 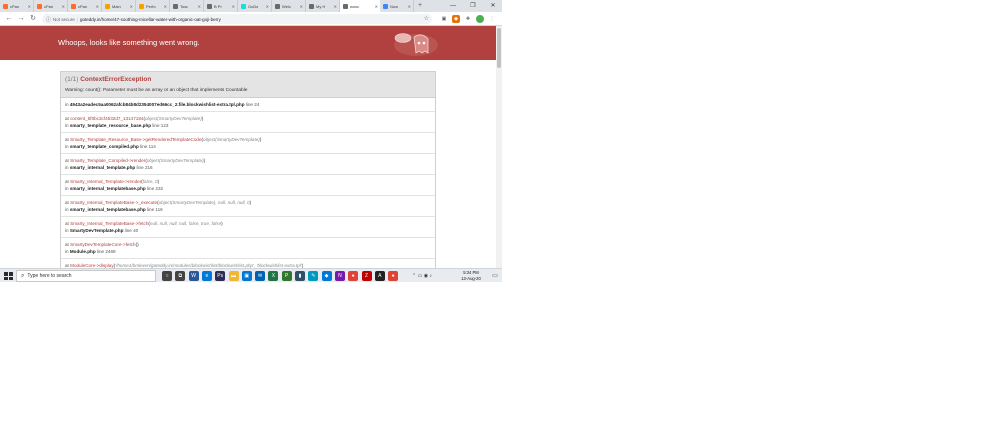 What do you see at coordinates (471, 275) in the screenshot?
I see `taskbar-clock: 5:34 PM 13-Aug-20` at bounding box center [471, 275].